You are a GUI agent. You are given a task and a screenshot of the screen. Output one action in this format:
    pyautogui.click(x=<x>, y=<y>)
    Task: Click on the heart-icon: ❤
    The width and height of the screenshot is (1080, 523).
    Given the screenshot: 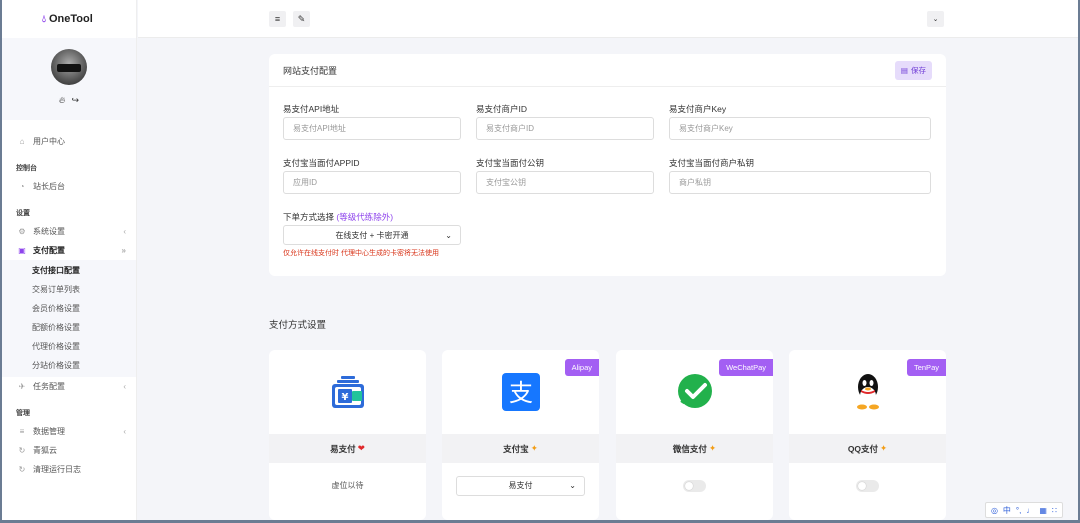 What is the action you would take?
    pyautogui.click(x=361, y=448)
    